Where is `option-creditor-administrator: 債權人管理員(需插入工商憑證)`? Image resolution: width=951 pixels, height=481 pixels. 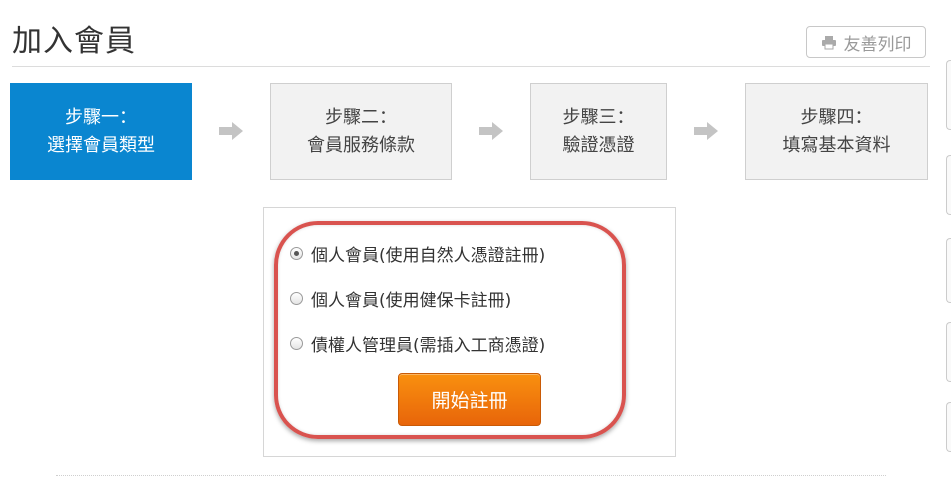 option-creditor-administrator: 債權人管理員(需插入工商憑證) is located at coordinates (417, 343).